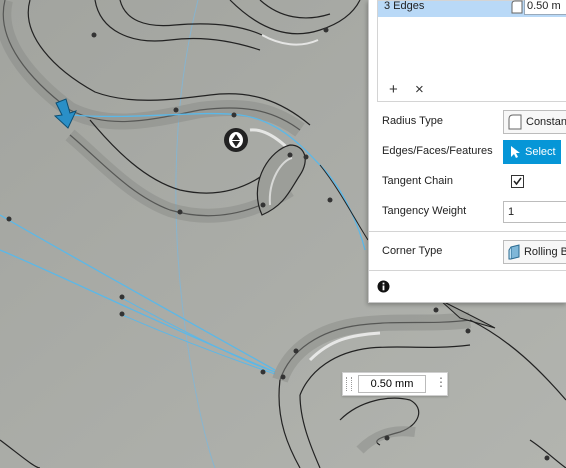  What do you see at coordinates (546, 122) in the screenshot?
I see `radius-type-value: Constan` at bounding box center [546, 122].